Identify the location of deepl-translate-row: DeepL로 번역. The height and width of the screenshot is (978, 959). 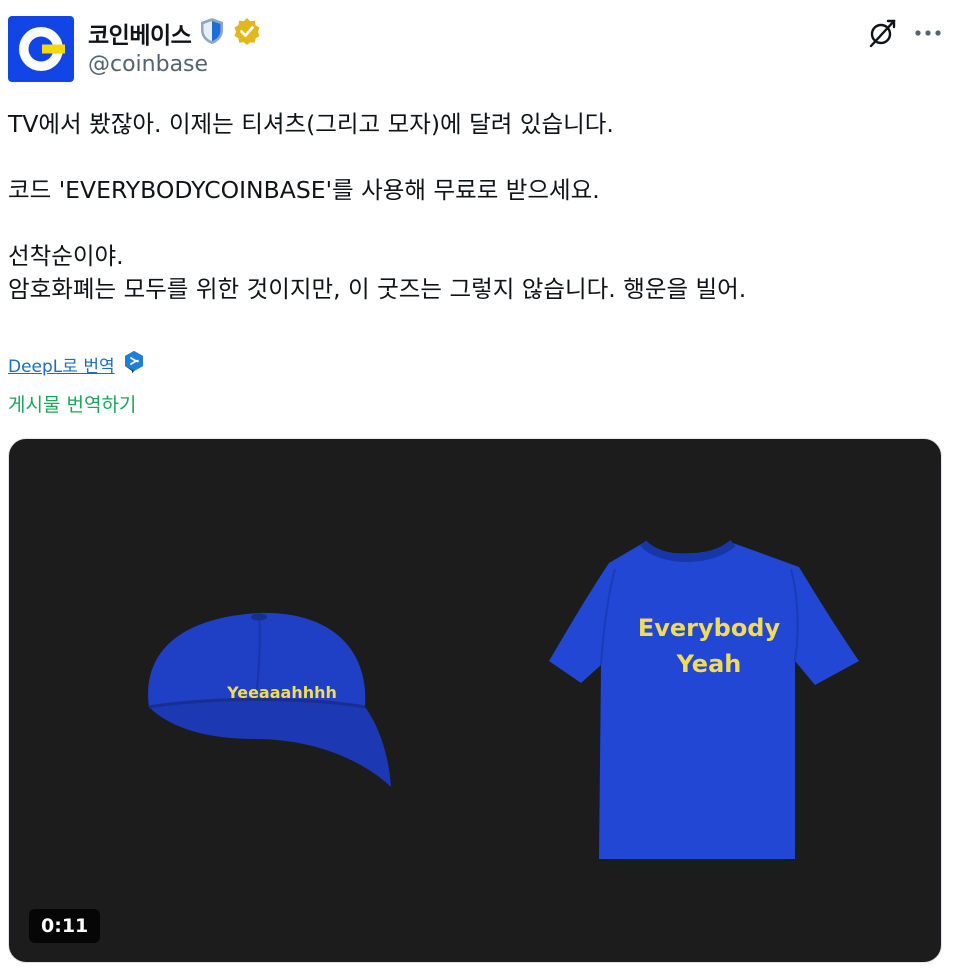
(76, 364).